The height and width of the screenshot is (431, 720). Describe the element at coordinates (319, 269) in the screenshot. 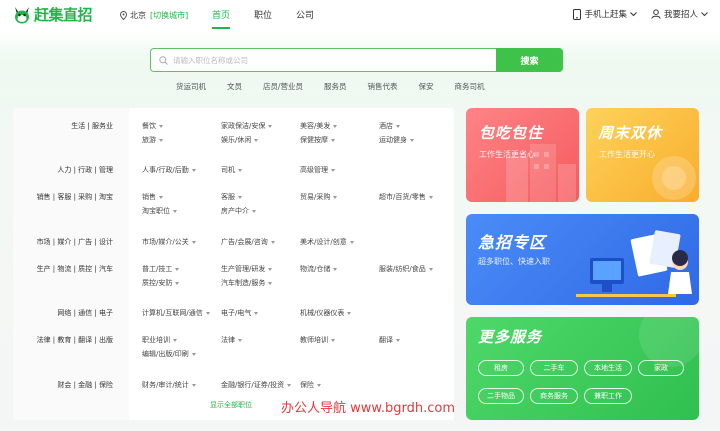

I see `category-item: 物流/仓储` at that location.